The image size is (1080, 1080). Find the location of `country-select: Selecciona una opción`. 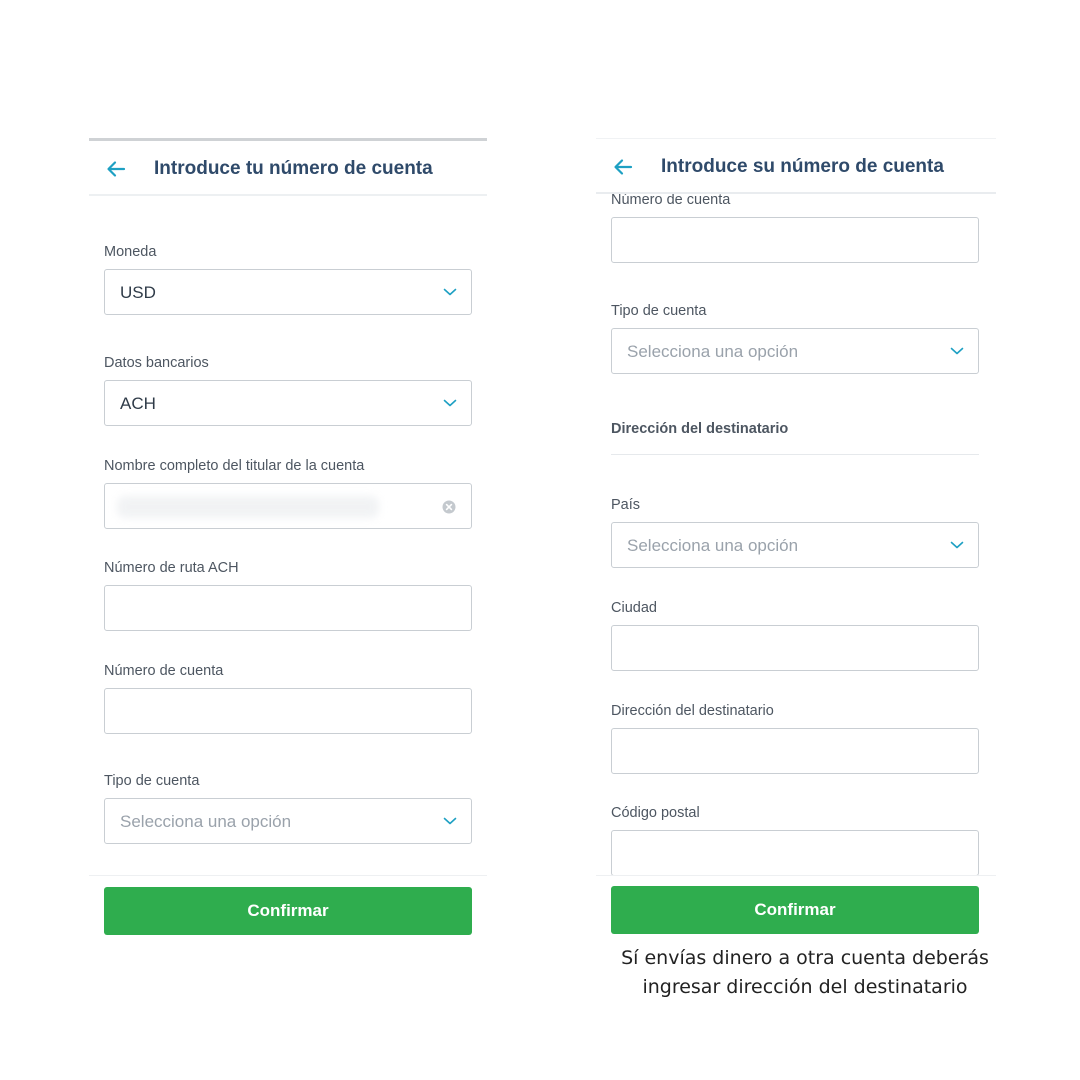

country-select: Selecciona una opción is located at coordinates (795, 545).